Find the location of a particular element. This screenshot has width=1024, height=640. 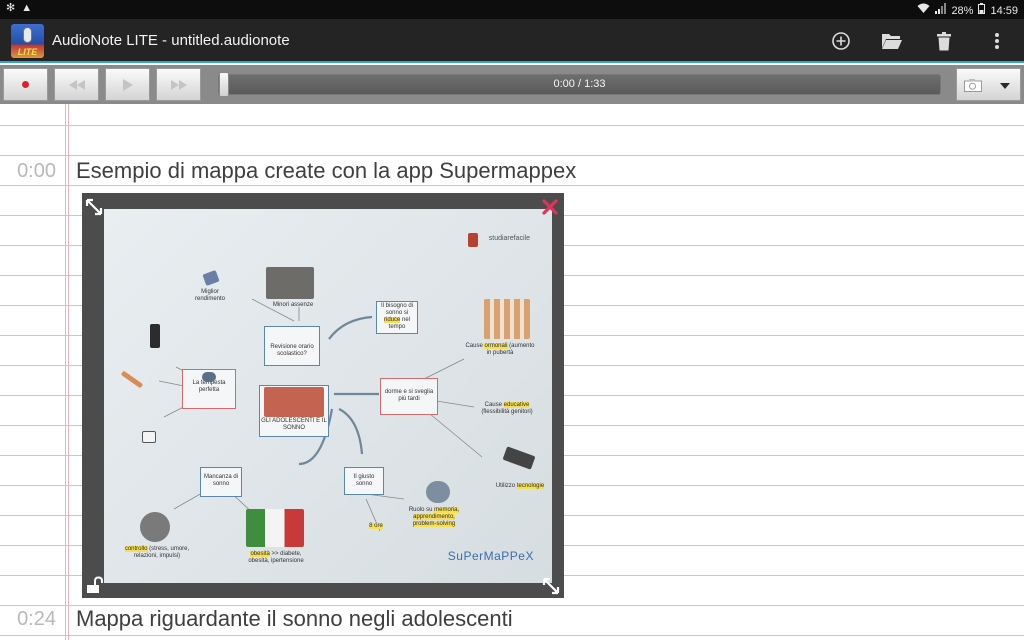

cloud-image is located at coordinates (209, 377).